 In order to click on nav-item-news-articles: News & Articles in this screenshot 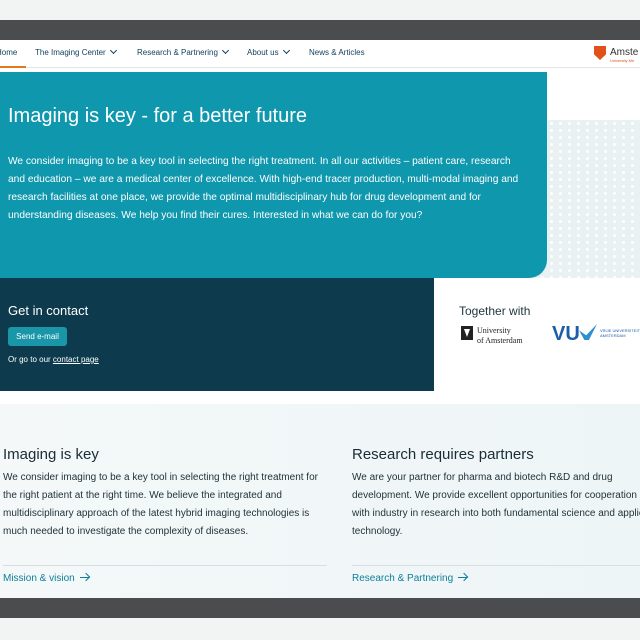, I will do `click(337, 52)`.